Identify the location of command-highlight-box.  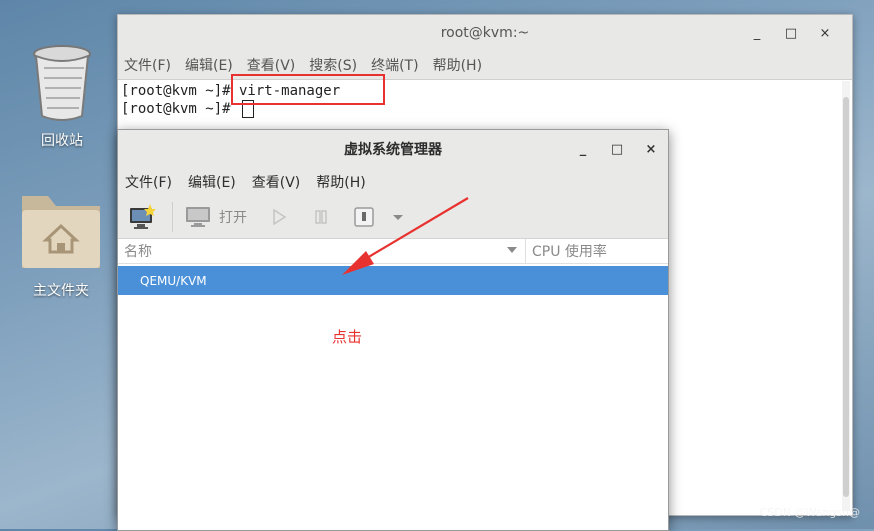
(308, 89).